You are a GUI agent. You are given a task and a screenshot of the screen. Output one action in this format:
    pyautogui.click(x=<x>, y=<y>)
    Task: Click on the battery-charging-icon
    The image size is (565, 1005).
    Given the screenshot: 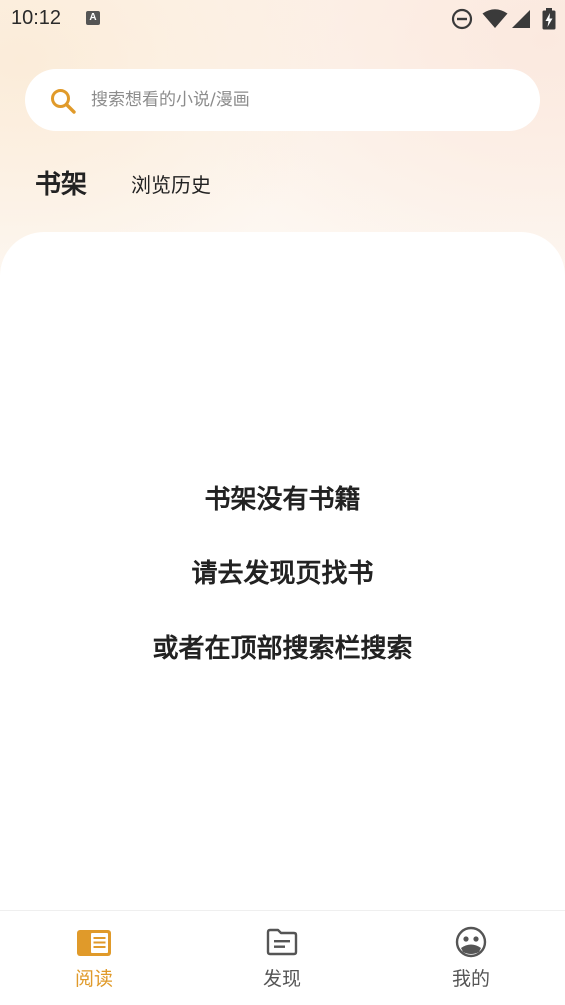 What is the action you would take?
    pyautogui.click(x=549, y=19)
    